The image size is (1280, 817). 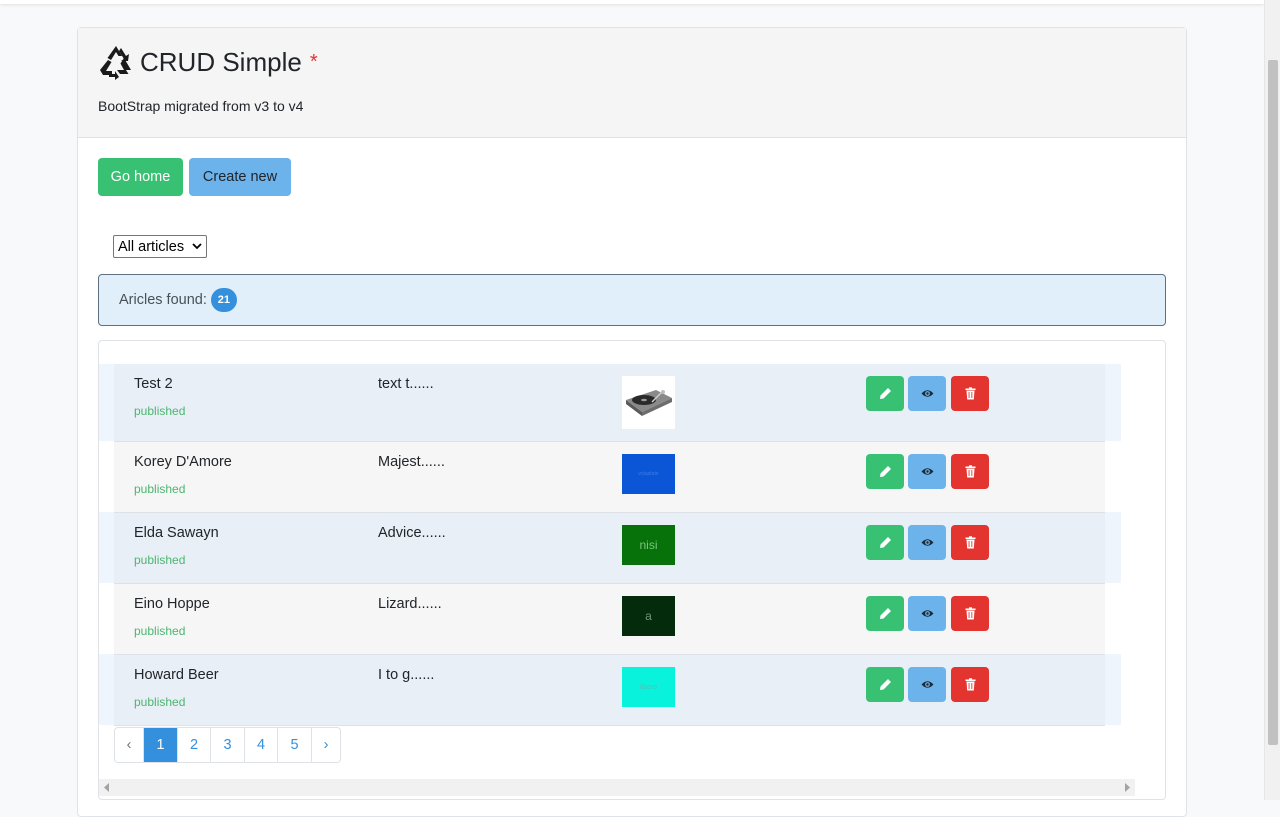 What do you see at coordinates (223, 300) in the screenshot?
I see `articles-count-badge: 21` at bounding box center [223, 300].